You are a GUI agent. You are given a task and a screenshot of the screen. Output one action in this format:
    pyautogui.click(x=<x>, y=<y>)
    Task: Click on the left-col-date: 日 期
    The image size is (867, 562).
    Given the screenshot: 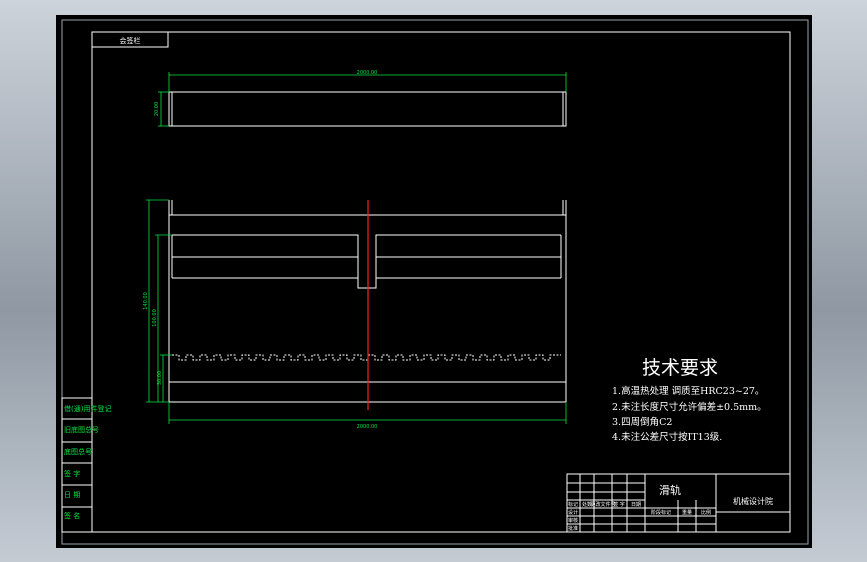 What is the action you would take?
    pyautogui.click(x=72, y=495)
    